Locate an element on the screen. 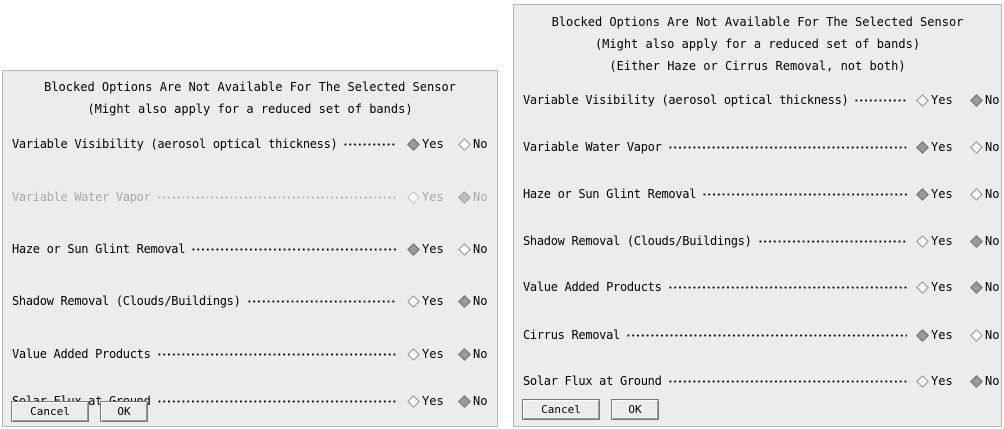  right-option-value-added-products: Value Added Products Yes No is located at coordinates (757, 287).